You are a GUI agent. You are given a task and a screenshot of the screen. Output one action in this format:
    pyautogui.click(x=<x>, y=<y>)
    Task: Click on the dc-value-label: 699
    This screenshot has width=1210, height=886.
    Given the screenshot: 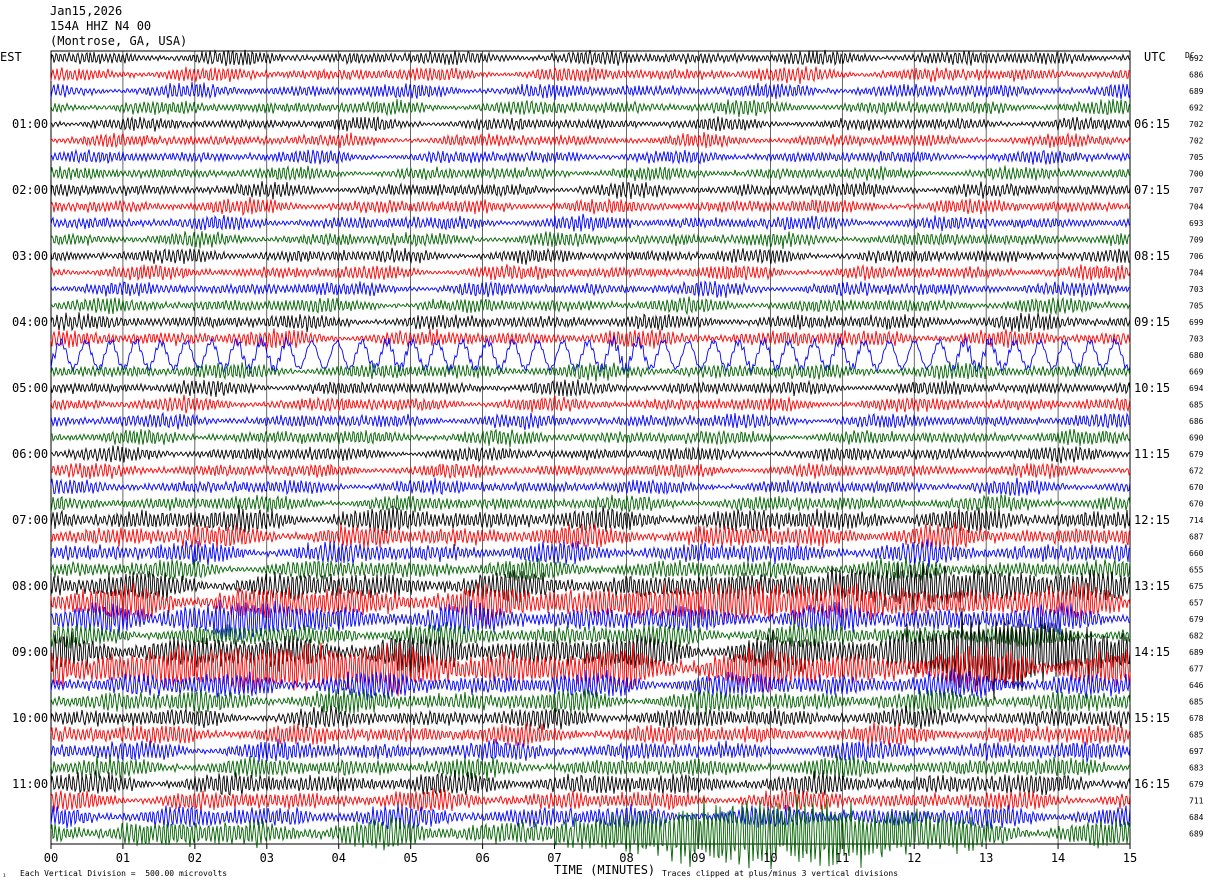 What is the action you would take?
    pyautogui.click(x=1196, y=322)
    